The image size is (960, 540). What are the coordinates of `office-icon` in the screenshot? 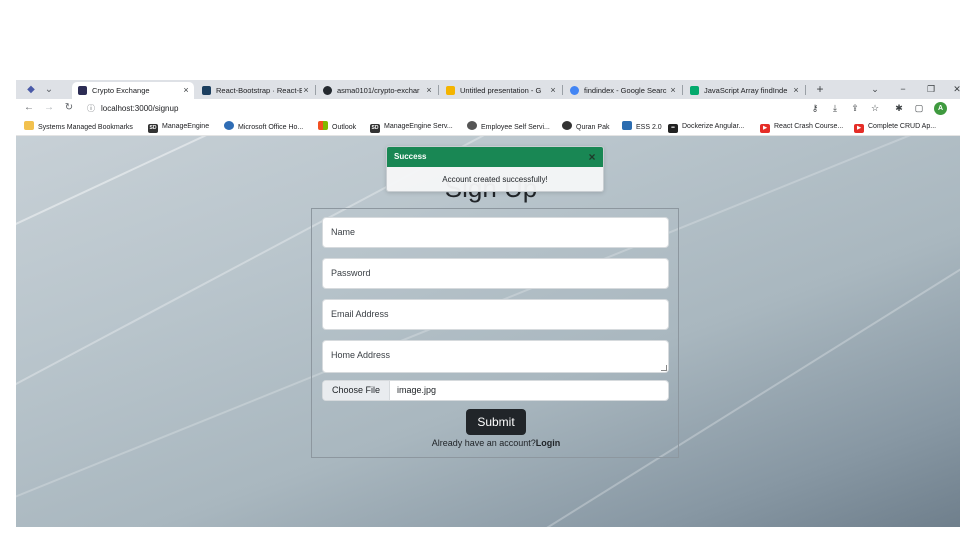 It's located at (229, 125).